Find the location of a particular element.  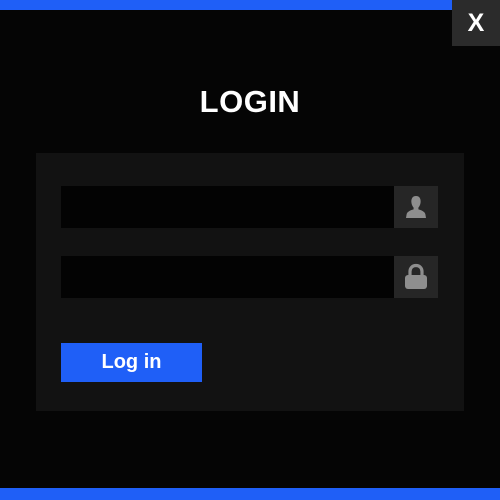

password-input is located at coordinates (227, 277).